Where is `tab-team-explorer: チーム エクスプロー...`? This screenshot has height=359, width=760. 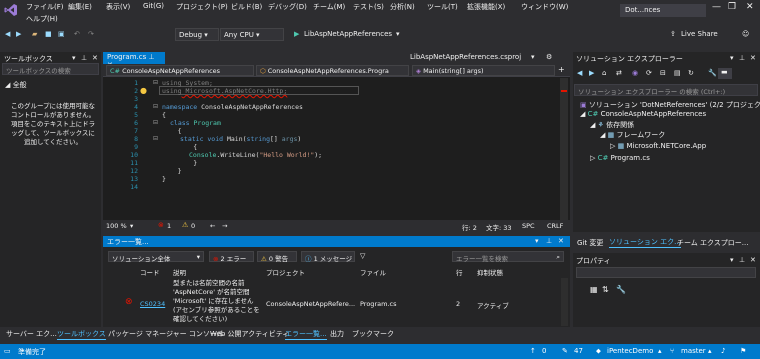 tab-team-explorer: チーム エクスプロー... is located at coordinates (712, 243).